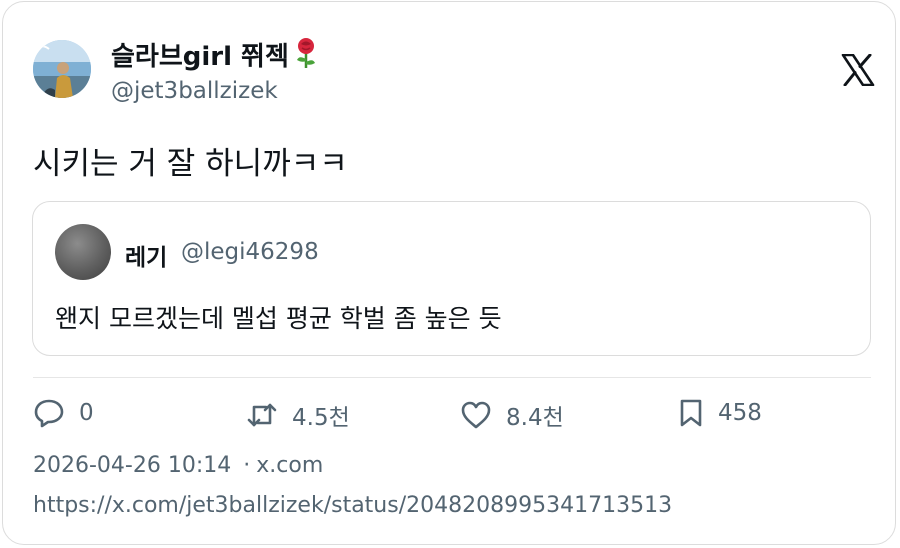 Image resolution: width=900 pixels, height=548 pixels. I want to click on quoted-author-avatar, so click(83, 252).